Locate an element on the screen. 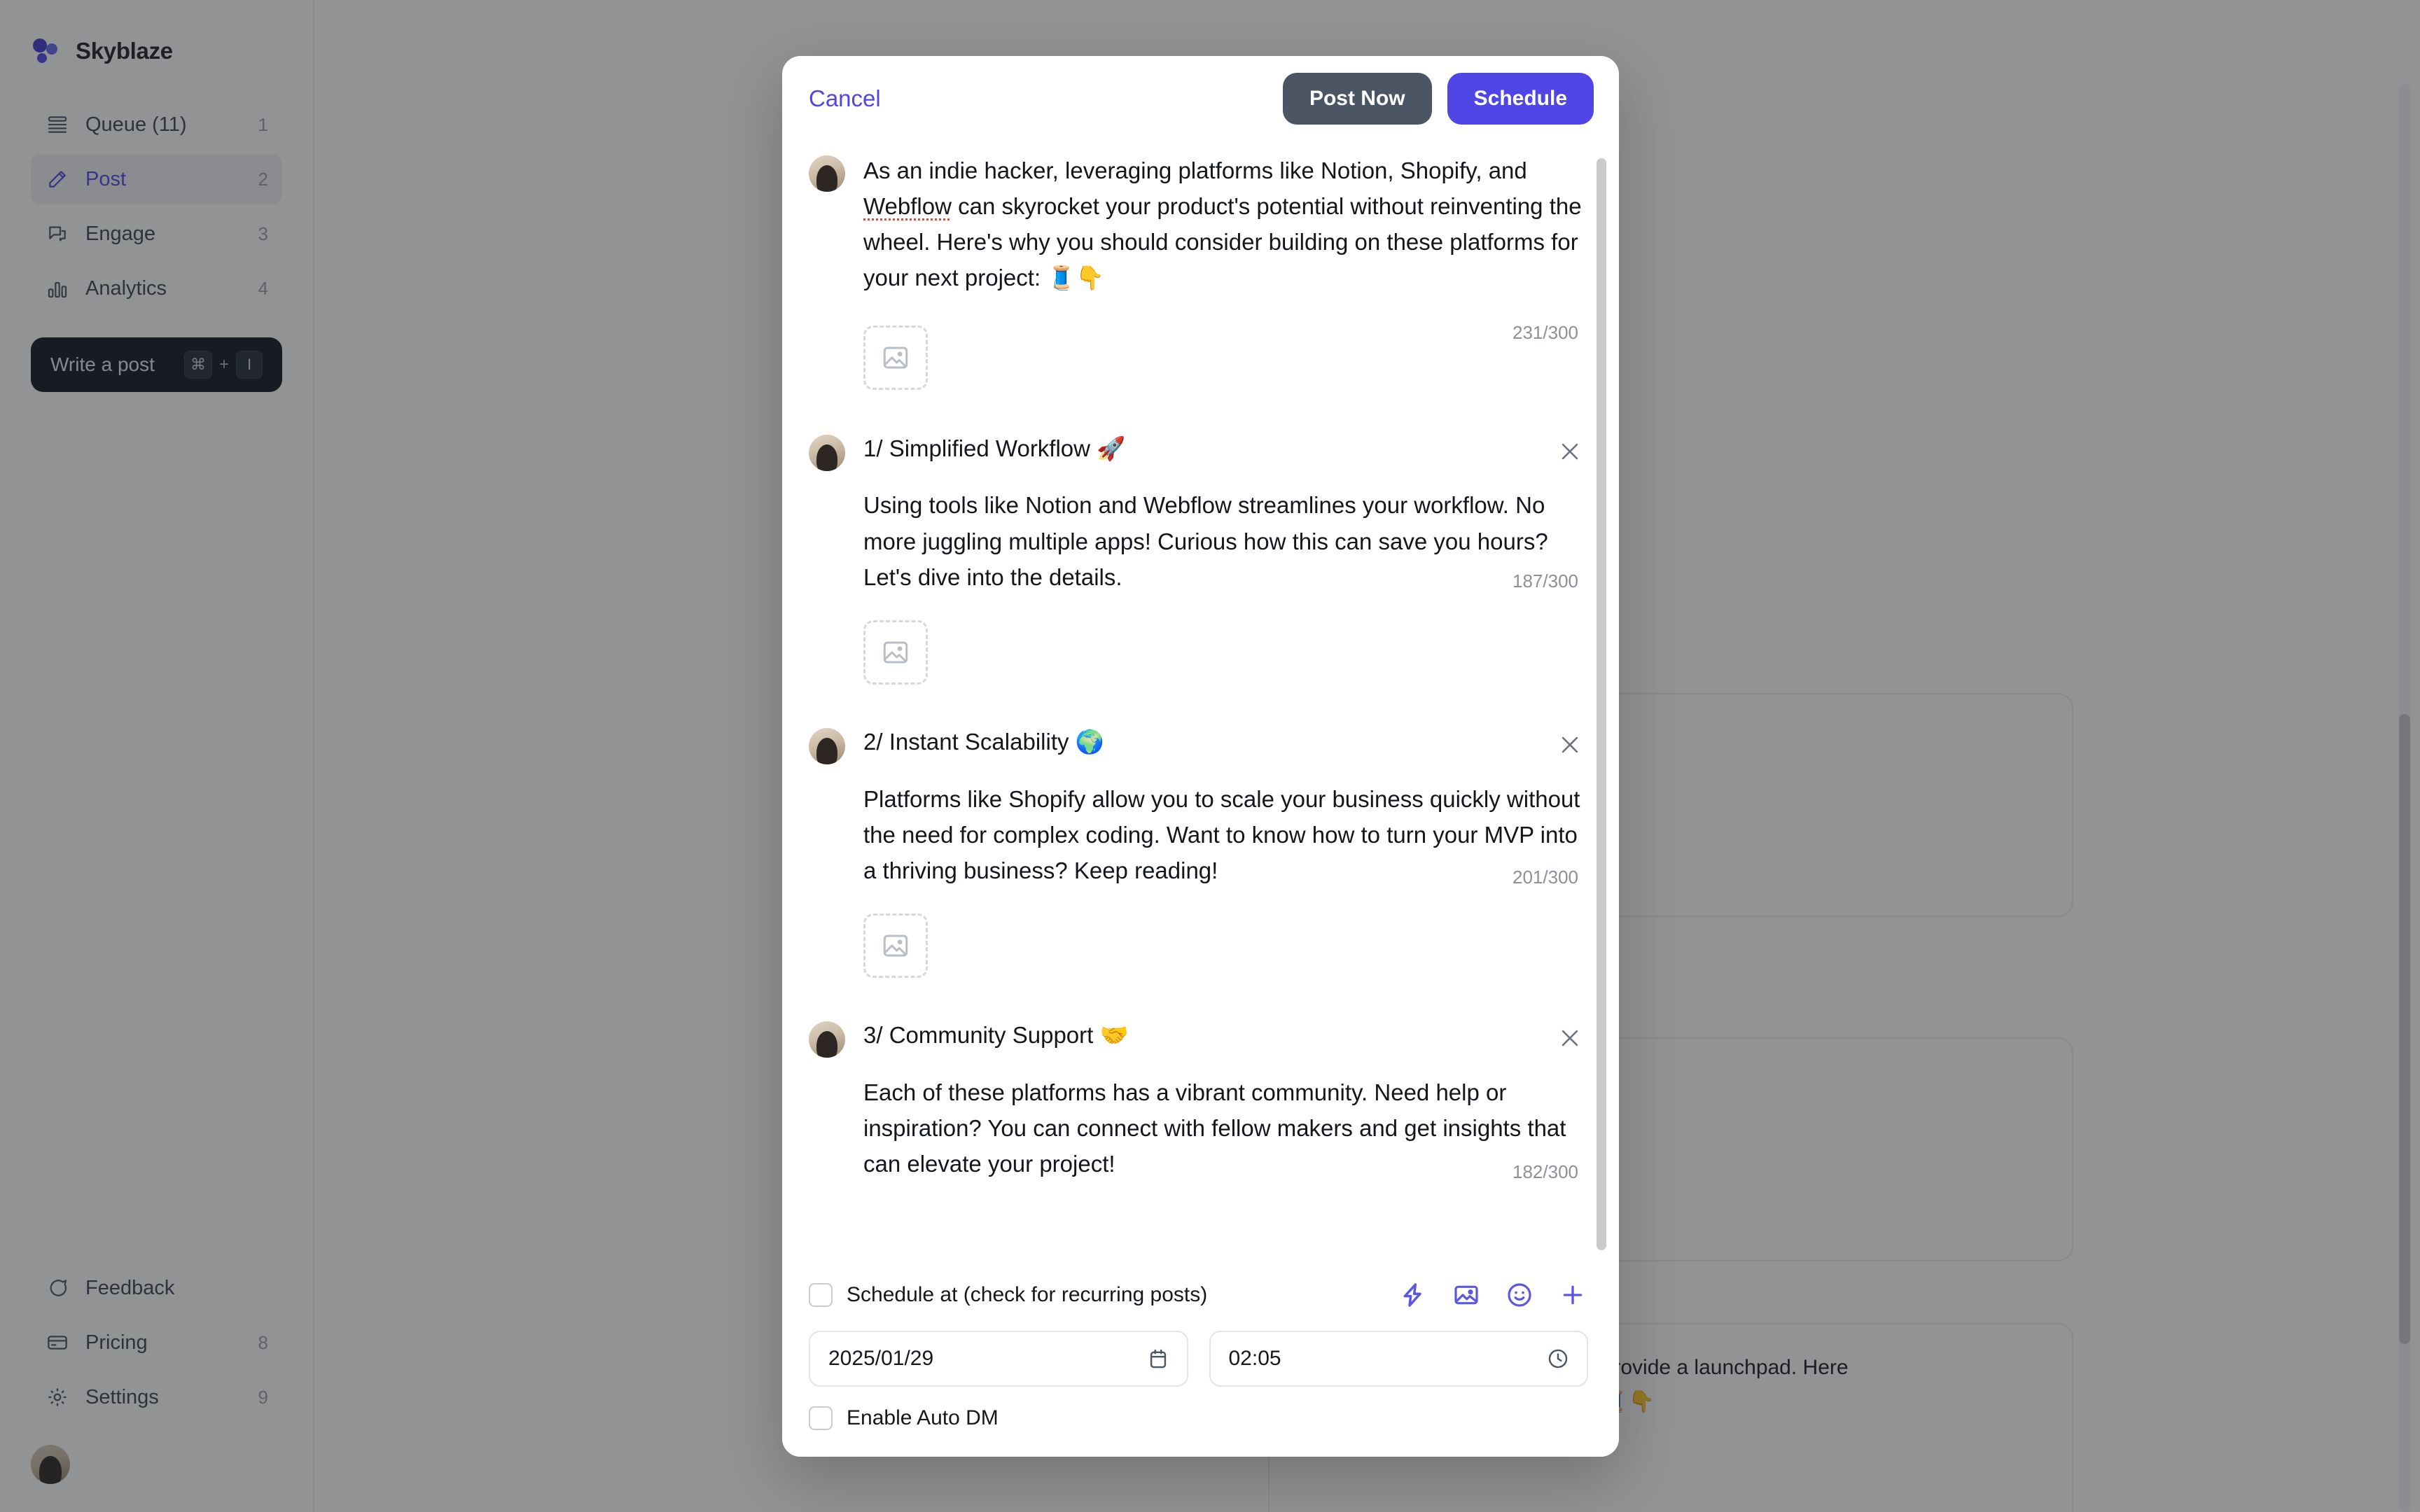 This screenshot has height=1512, width=2420. footer-schedule-row: Schedule at (check for recurring posts) is located at coordinates (1198, 1295).